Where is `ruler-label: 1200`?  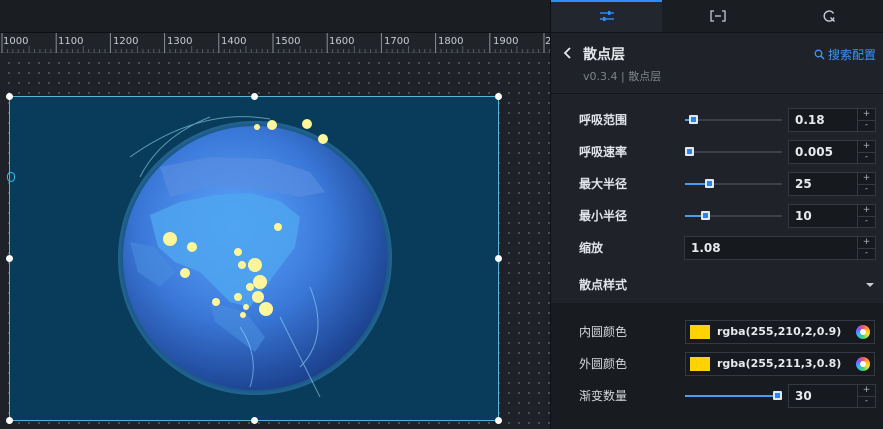 ruler-label: 1200 is located at coordinates (126, 41).